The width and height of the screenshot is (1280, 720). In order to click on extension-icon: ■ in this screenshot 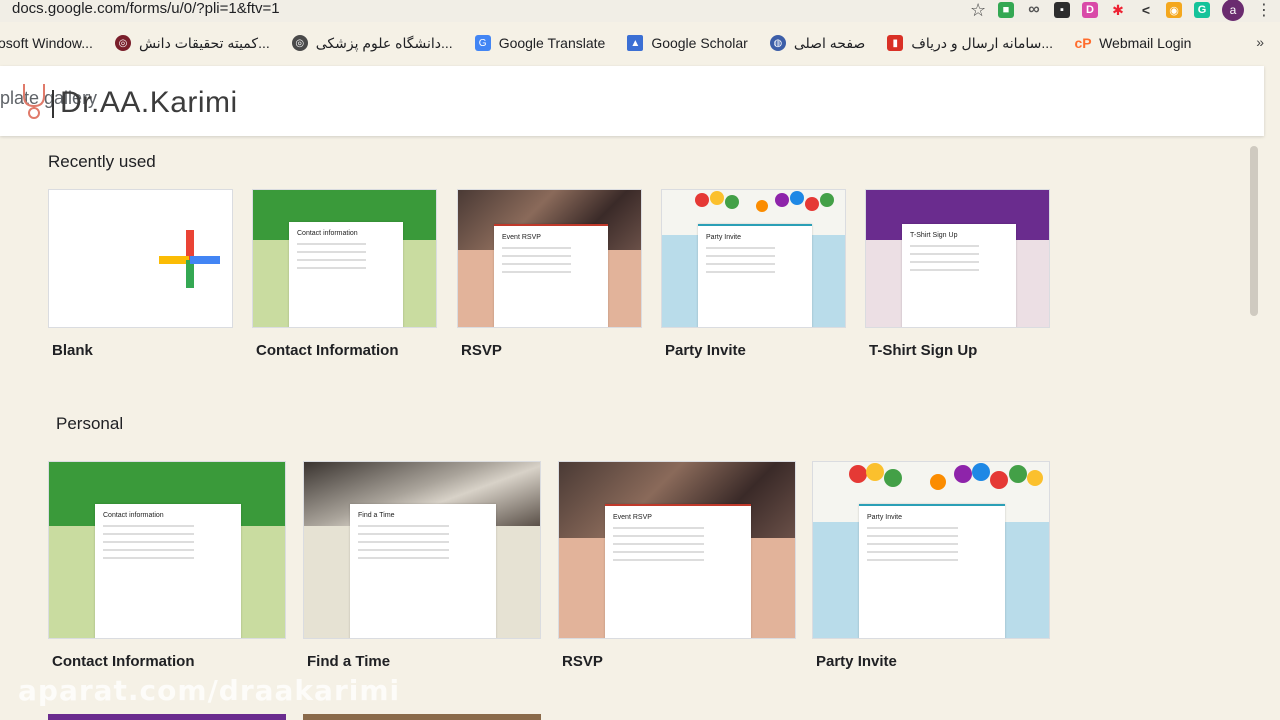, I will do `click(1006, 10)`.